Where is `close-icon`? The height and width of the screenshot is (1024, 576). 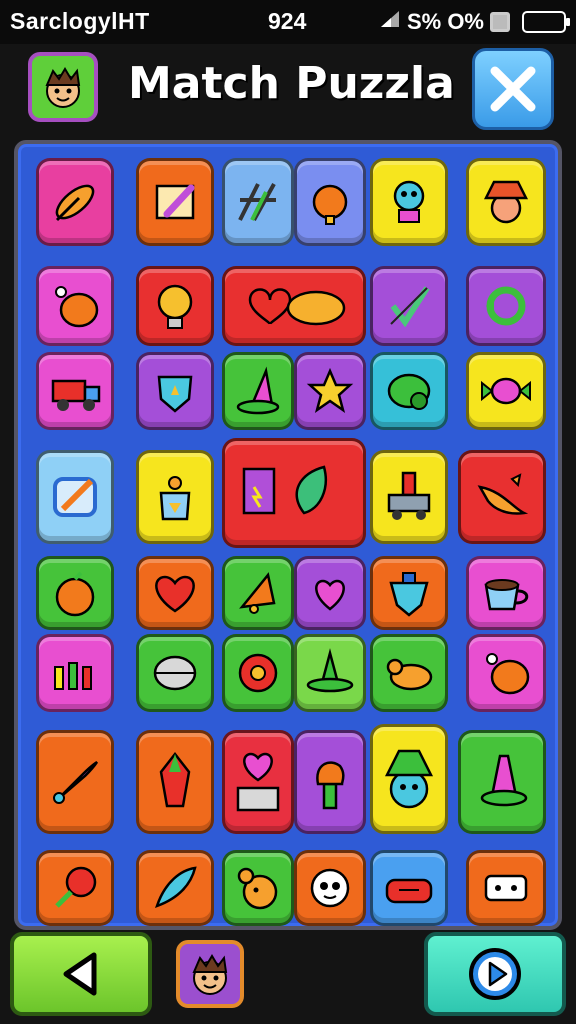 close-icon is located at coordinates (513, 89).